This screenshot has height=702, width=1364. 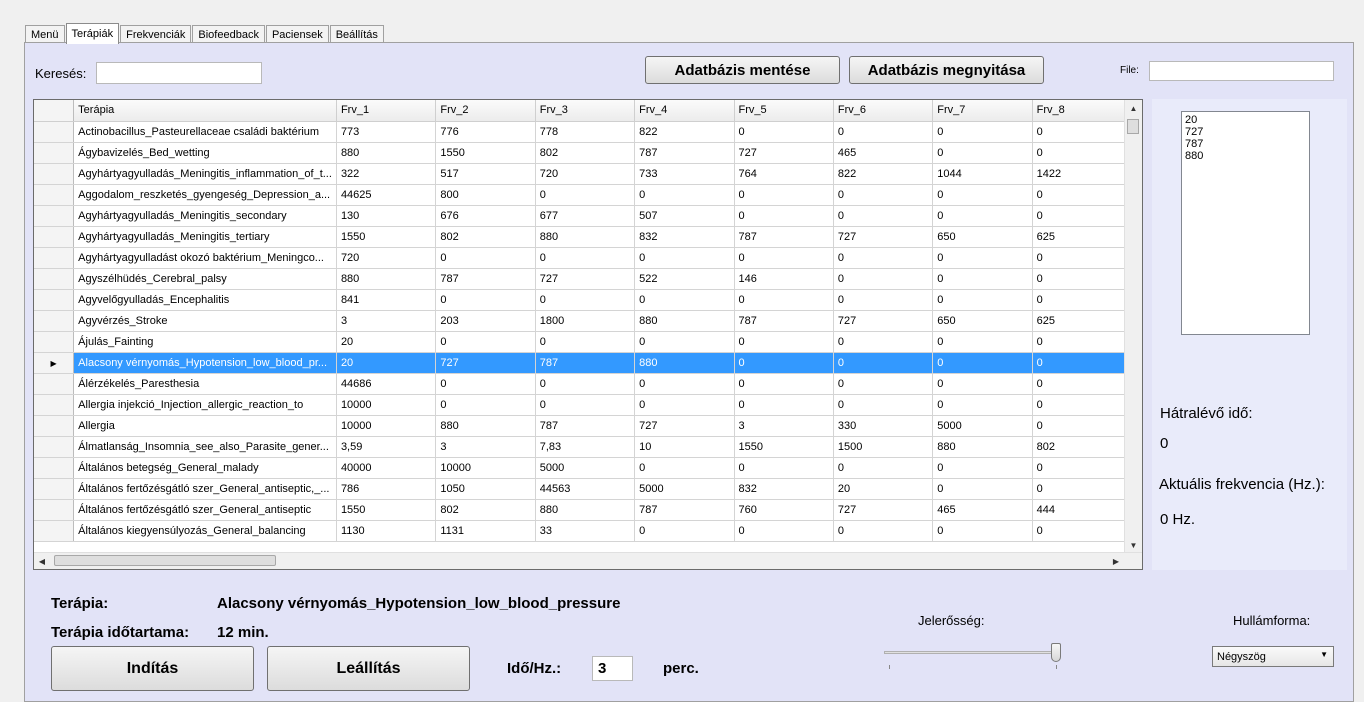 I want to click on table-cell: 146, so click(x=784, y=279).